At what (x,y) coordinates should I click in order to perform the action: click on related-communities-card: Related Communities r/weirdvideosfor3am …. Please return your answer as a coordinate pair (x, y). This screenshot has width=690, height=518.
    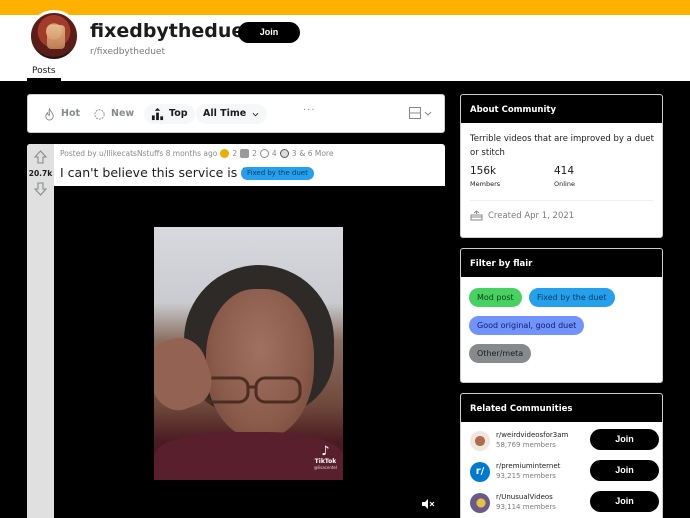
    Looking at the image, I should click on (561, 455).